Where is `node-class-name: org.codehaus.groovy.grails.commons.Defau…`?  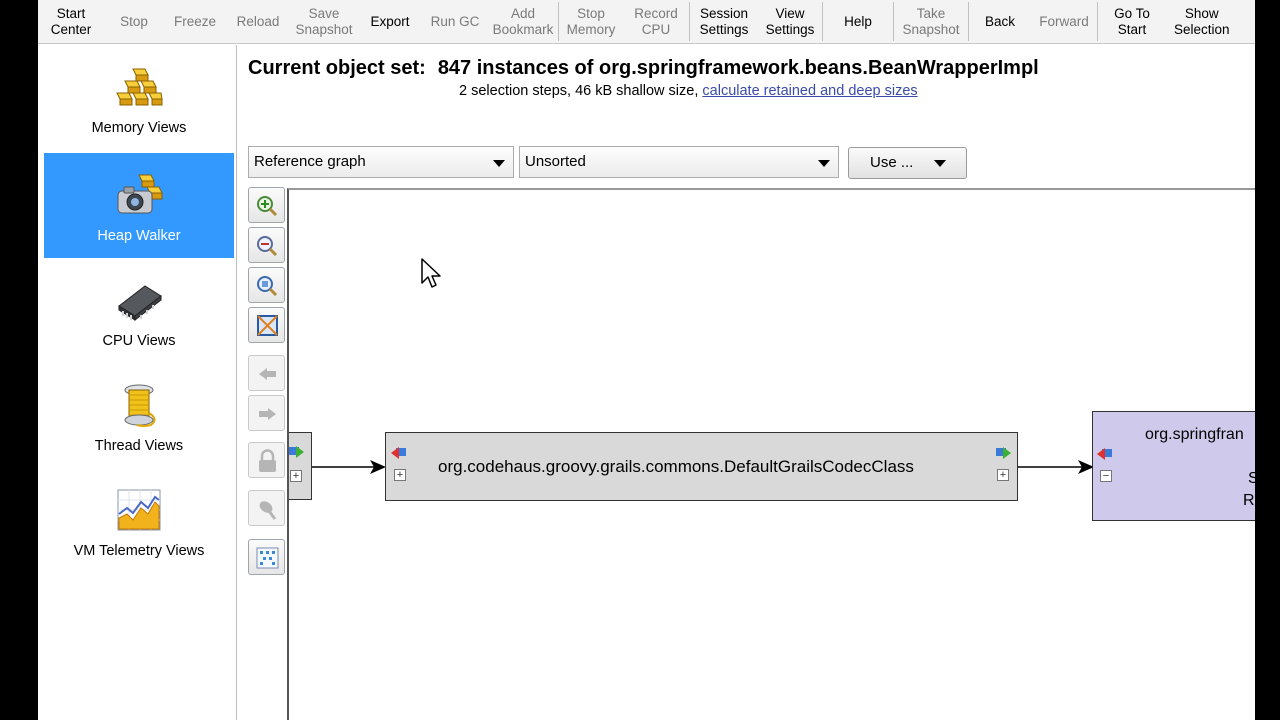 node-class-name: org.codehaus.groovy.grails.commons.Defau… is located at coordinates (676, 466).